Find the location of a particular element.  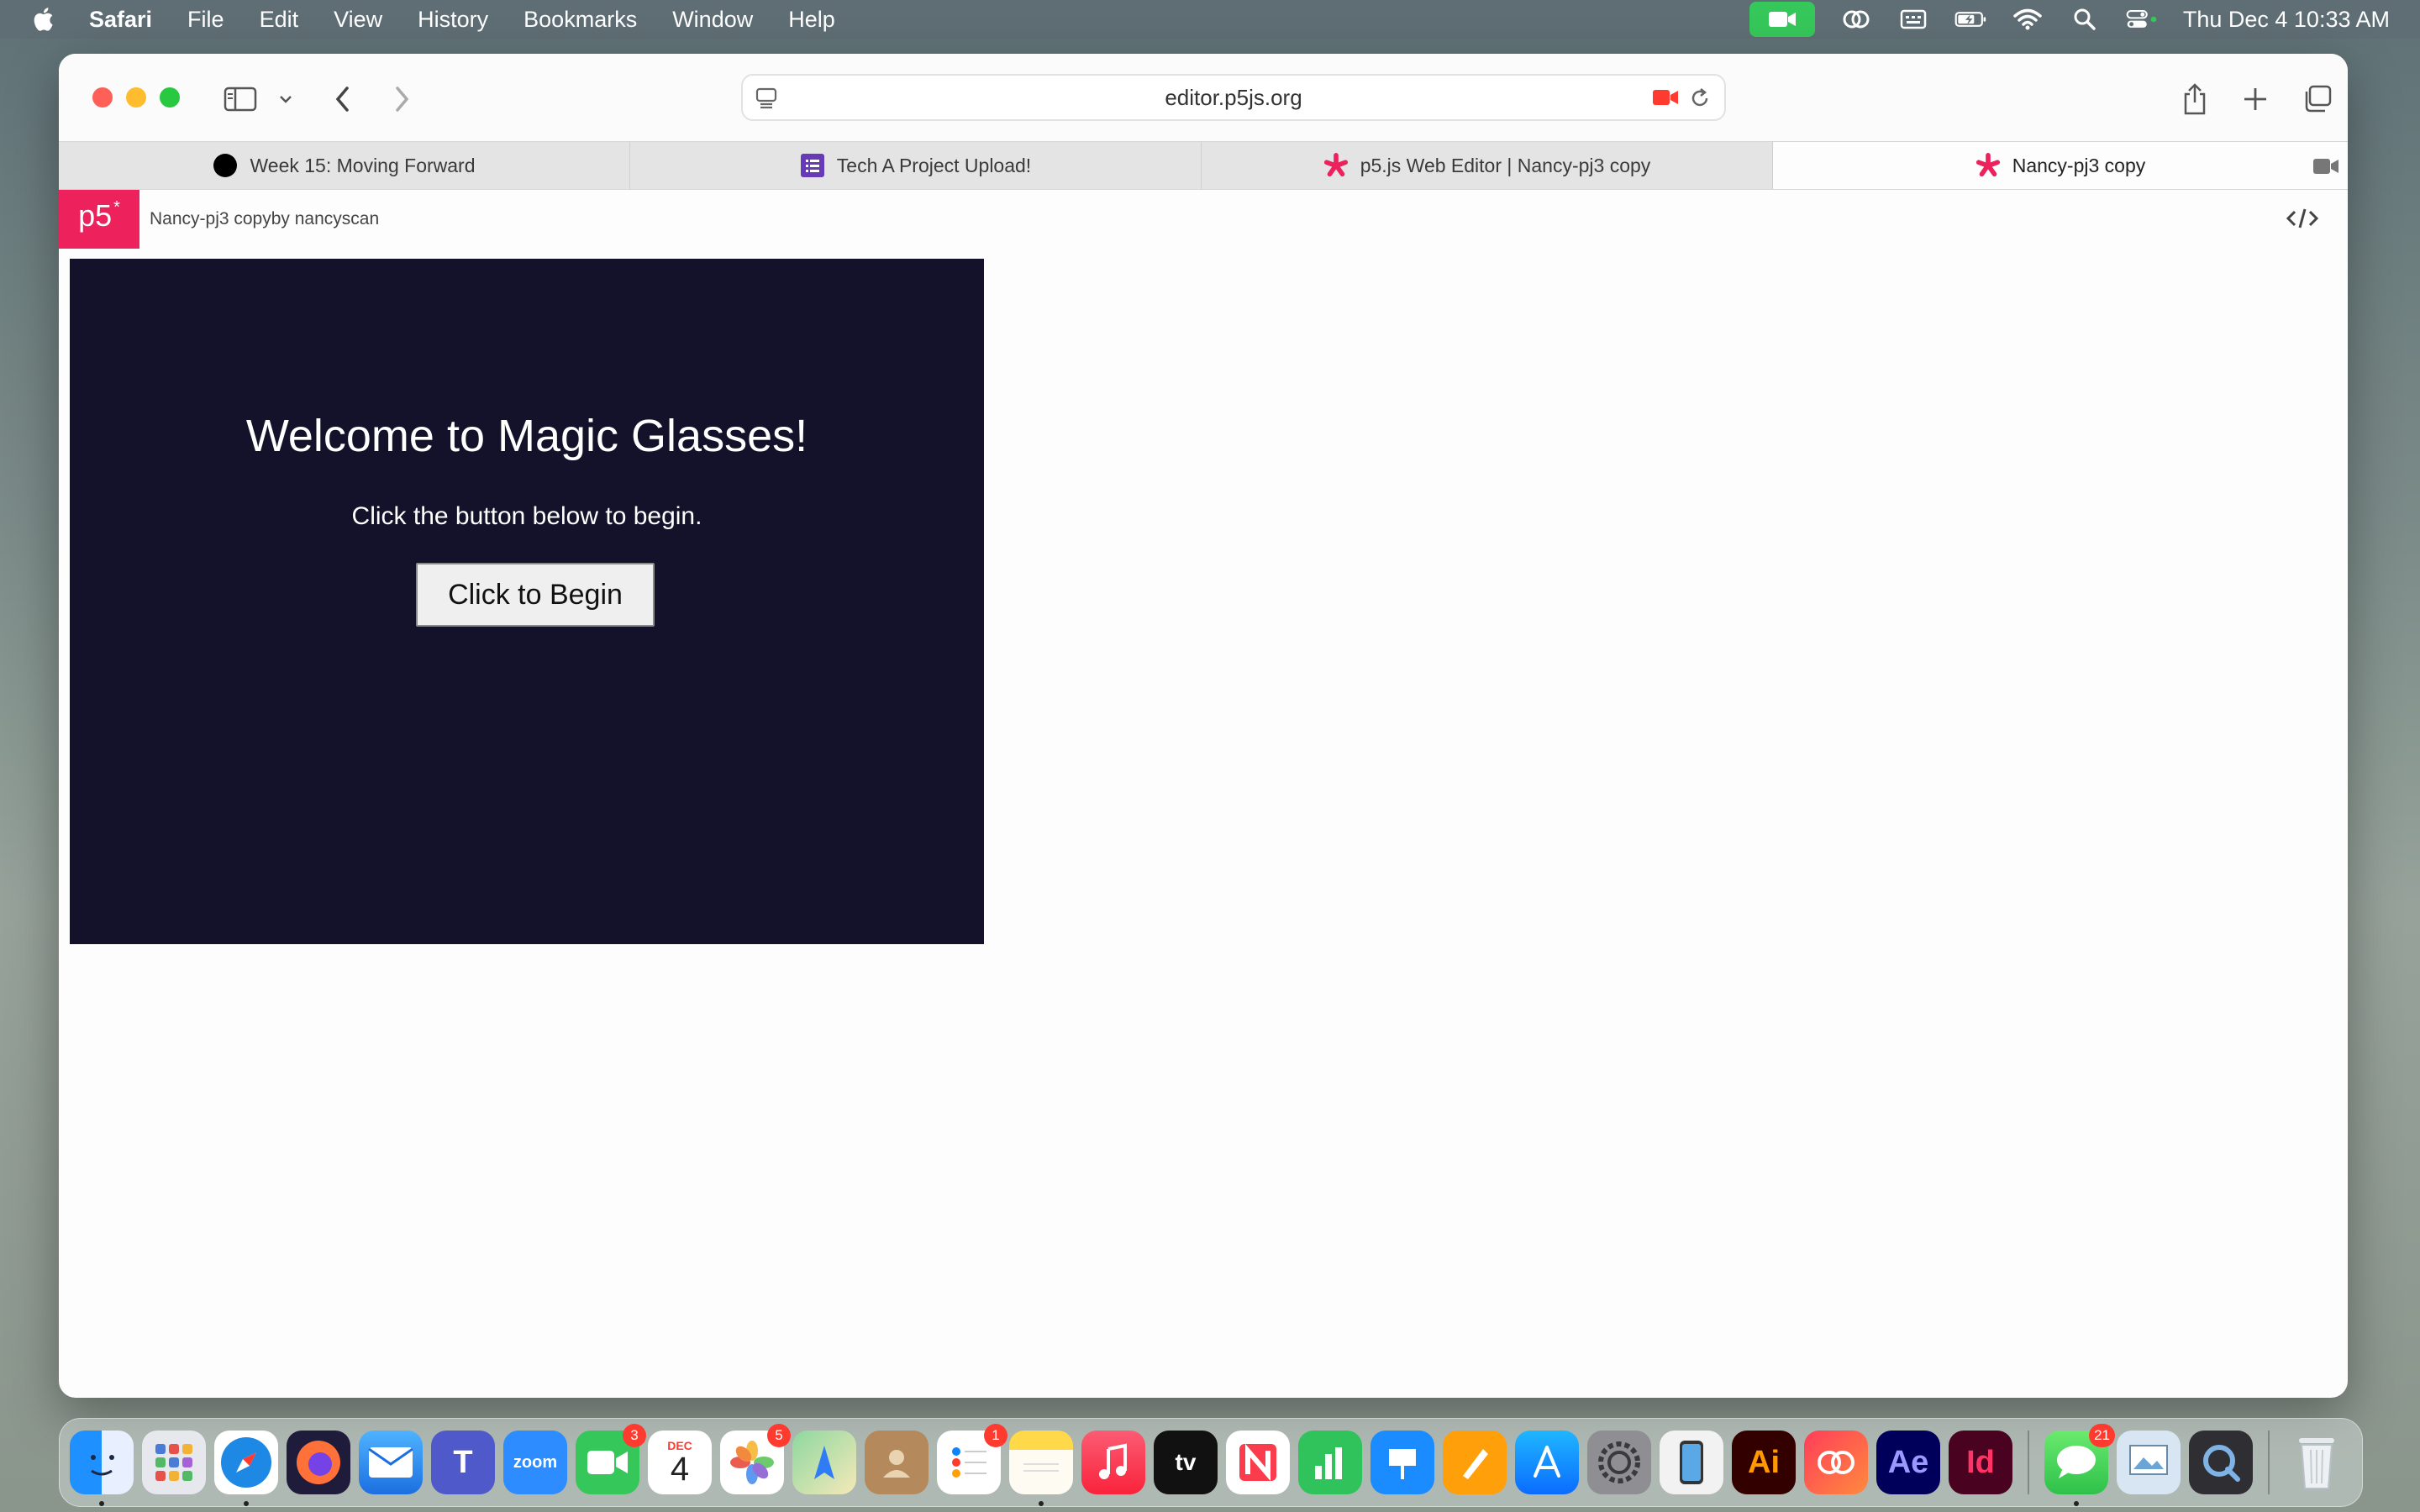

p5-logo-text: p5 is located at coordinates (96, 215).